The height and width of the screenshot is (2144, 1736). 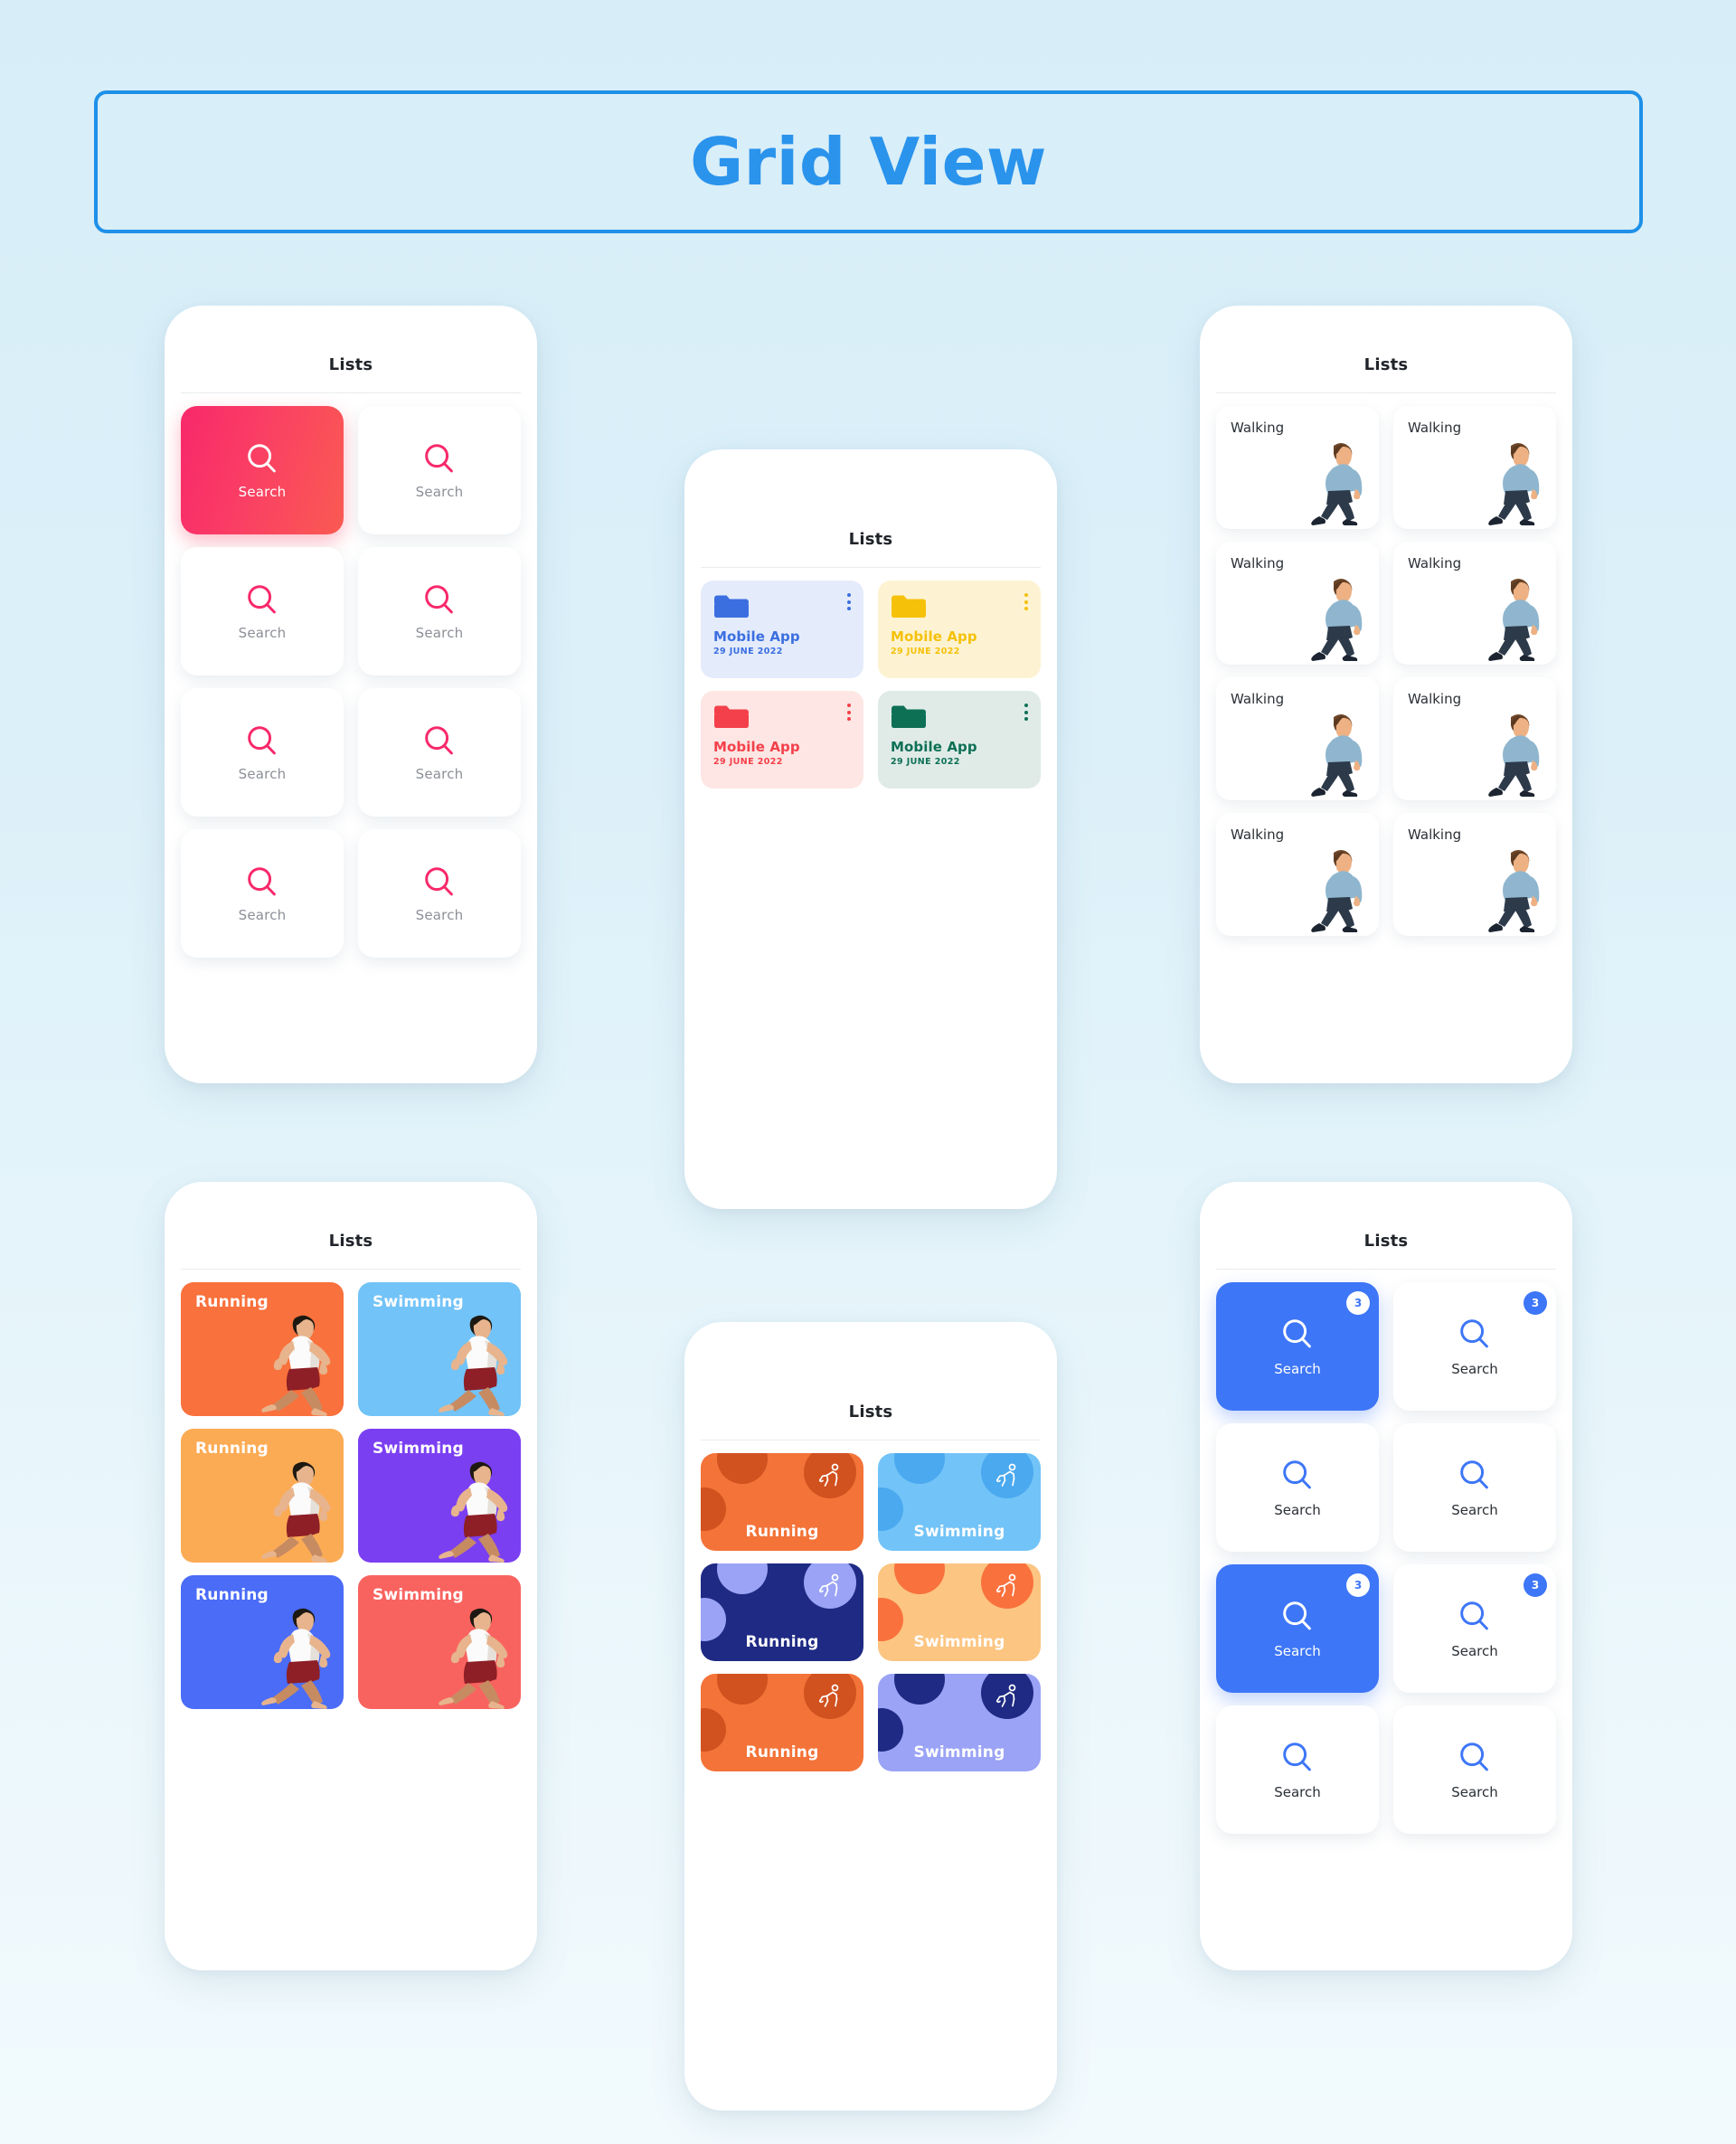 I want to click on sport-chip-label: Running, so click(x=782, y=1642).